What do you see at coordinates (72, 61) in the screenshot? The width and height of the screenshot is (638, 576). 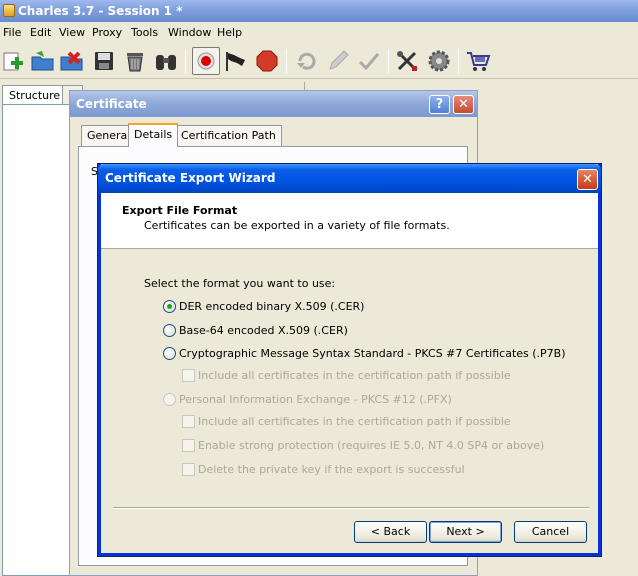 I see `close-session-icon` at bounding box center [72, 61].